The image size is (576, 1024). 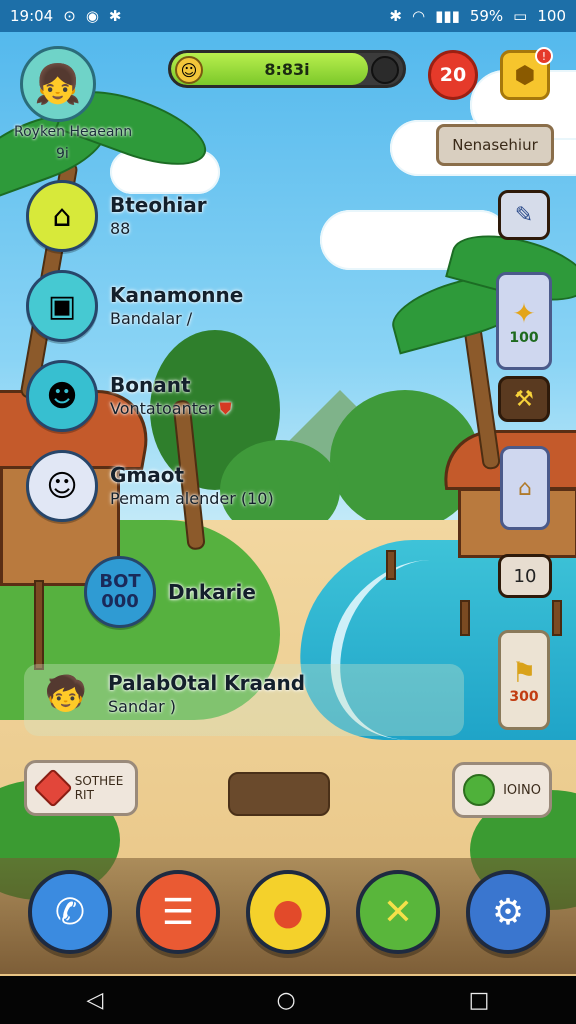 I want to click on card-counter: 10, so click(x=525, y=576).